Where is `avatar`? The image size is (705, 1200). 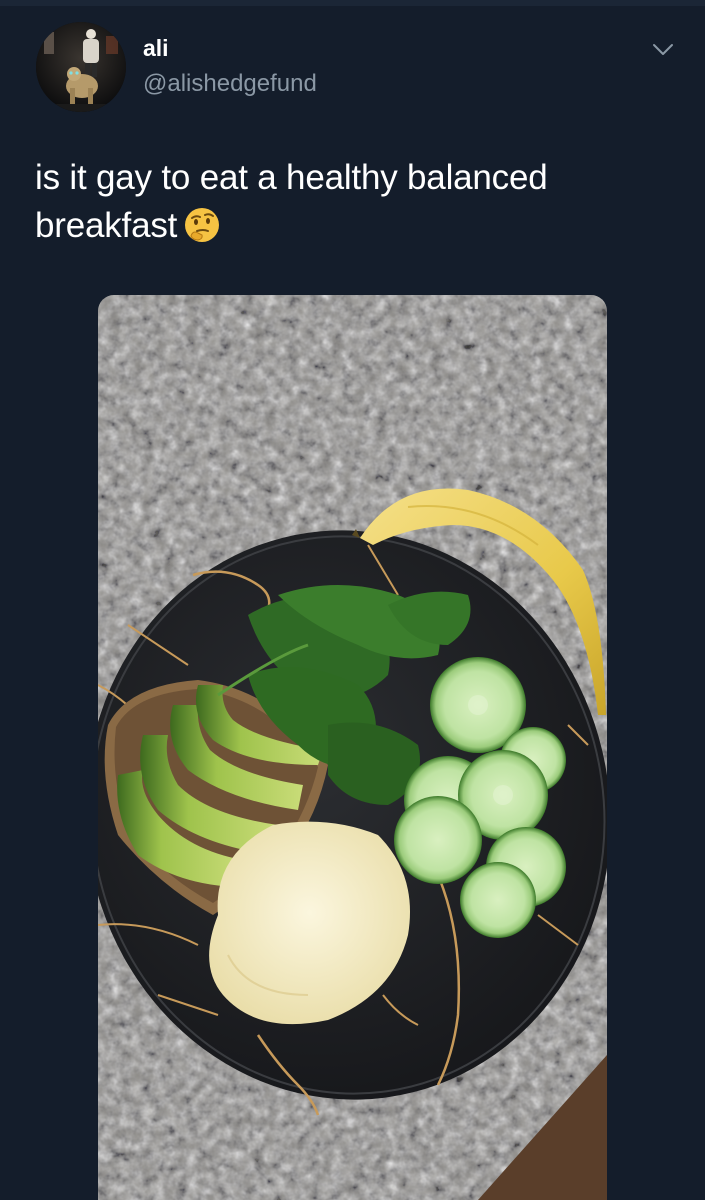 avatar is located at coordinates (81, 67).